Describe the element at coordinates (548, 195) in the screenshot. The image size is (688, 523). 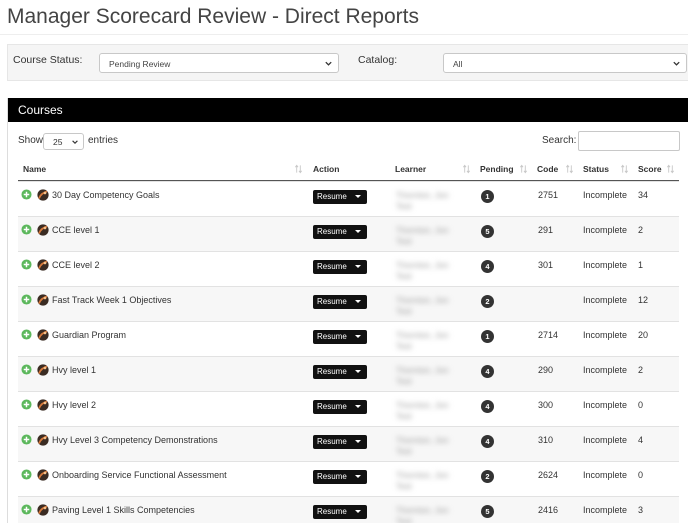
I see `course-code: 2751` at that location.